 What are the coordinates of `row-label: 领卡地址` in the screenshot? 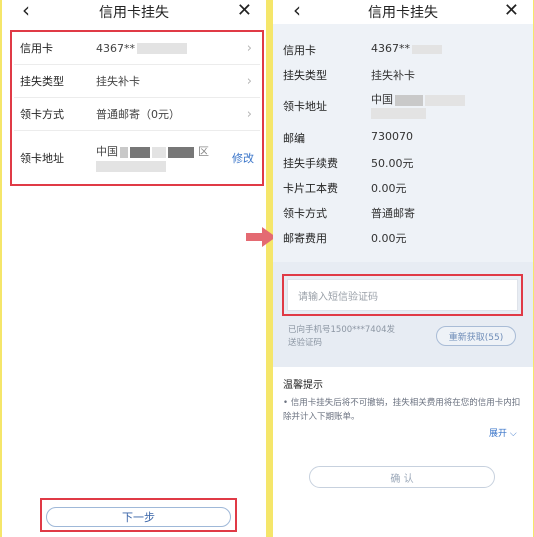 It's located at (42, 158).